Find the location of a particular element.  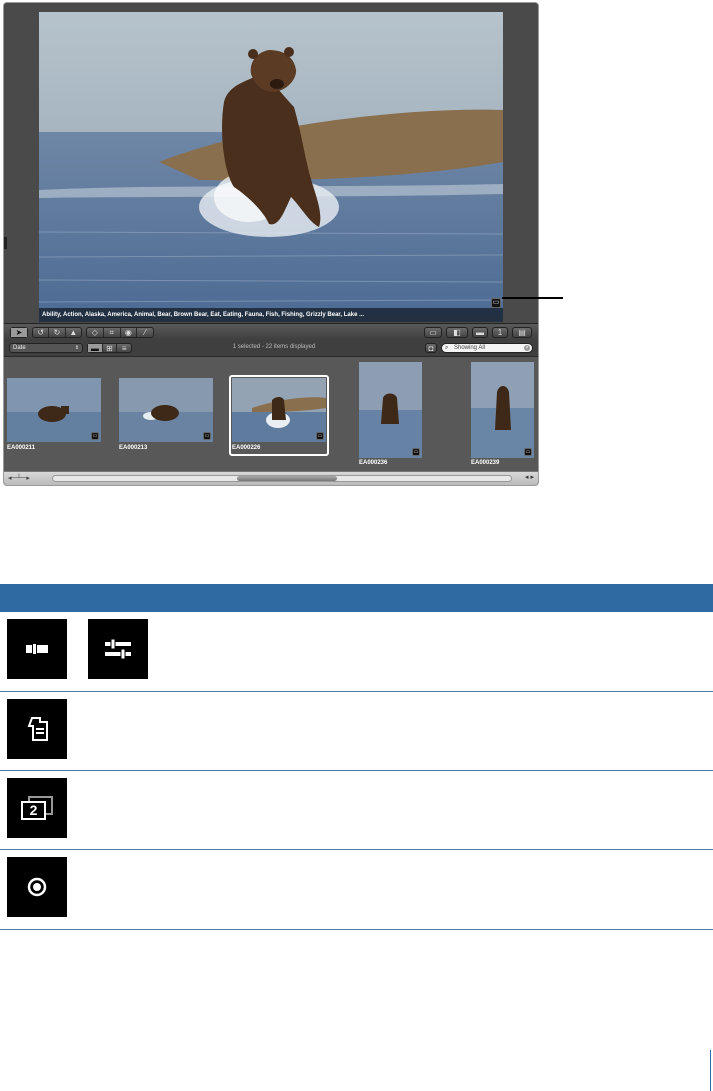

hud-icon: ▭ is located at coordinates (433, 332).